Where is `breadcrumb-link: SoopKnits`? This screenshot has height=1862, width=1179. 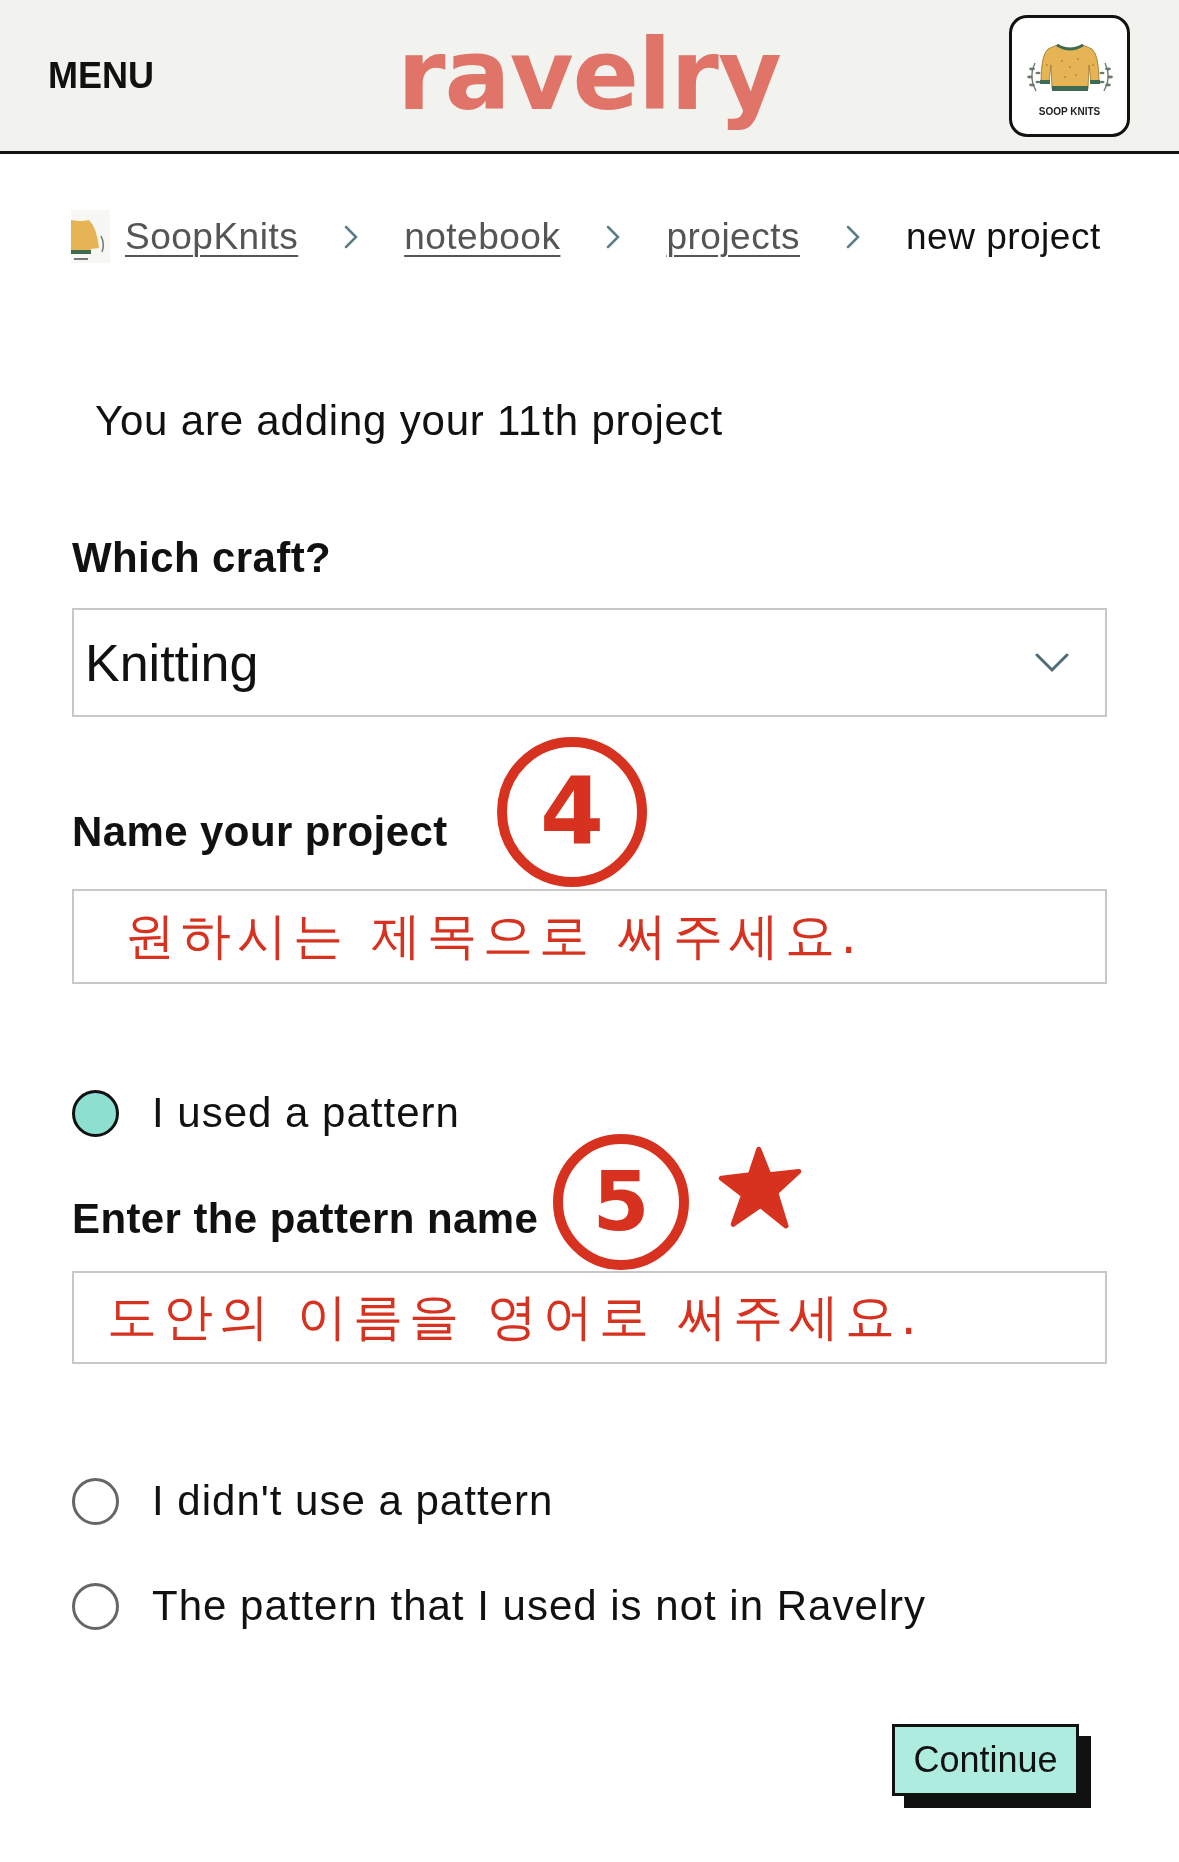
breadcrumb-link: SoopKnits is located at coordinates (212, 236).